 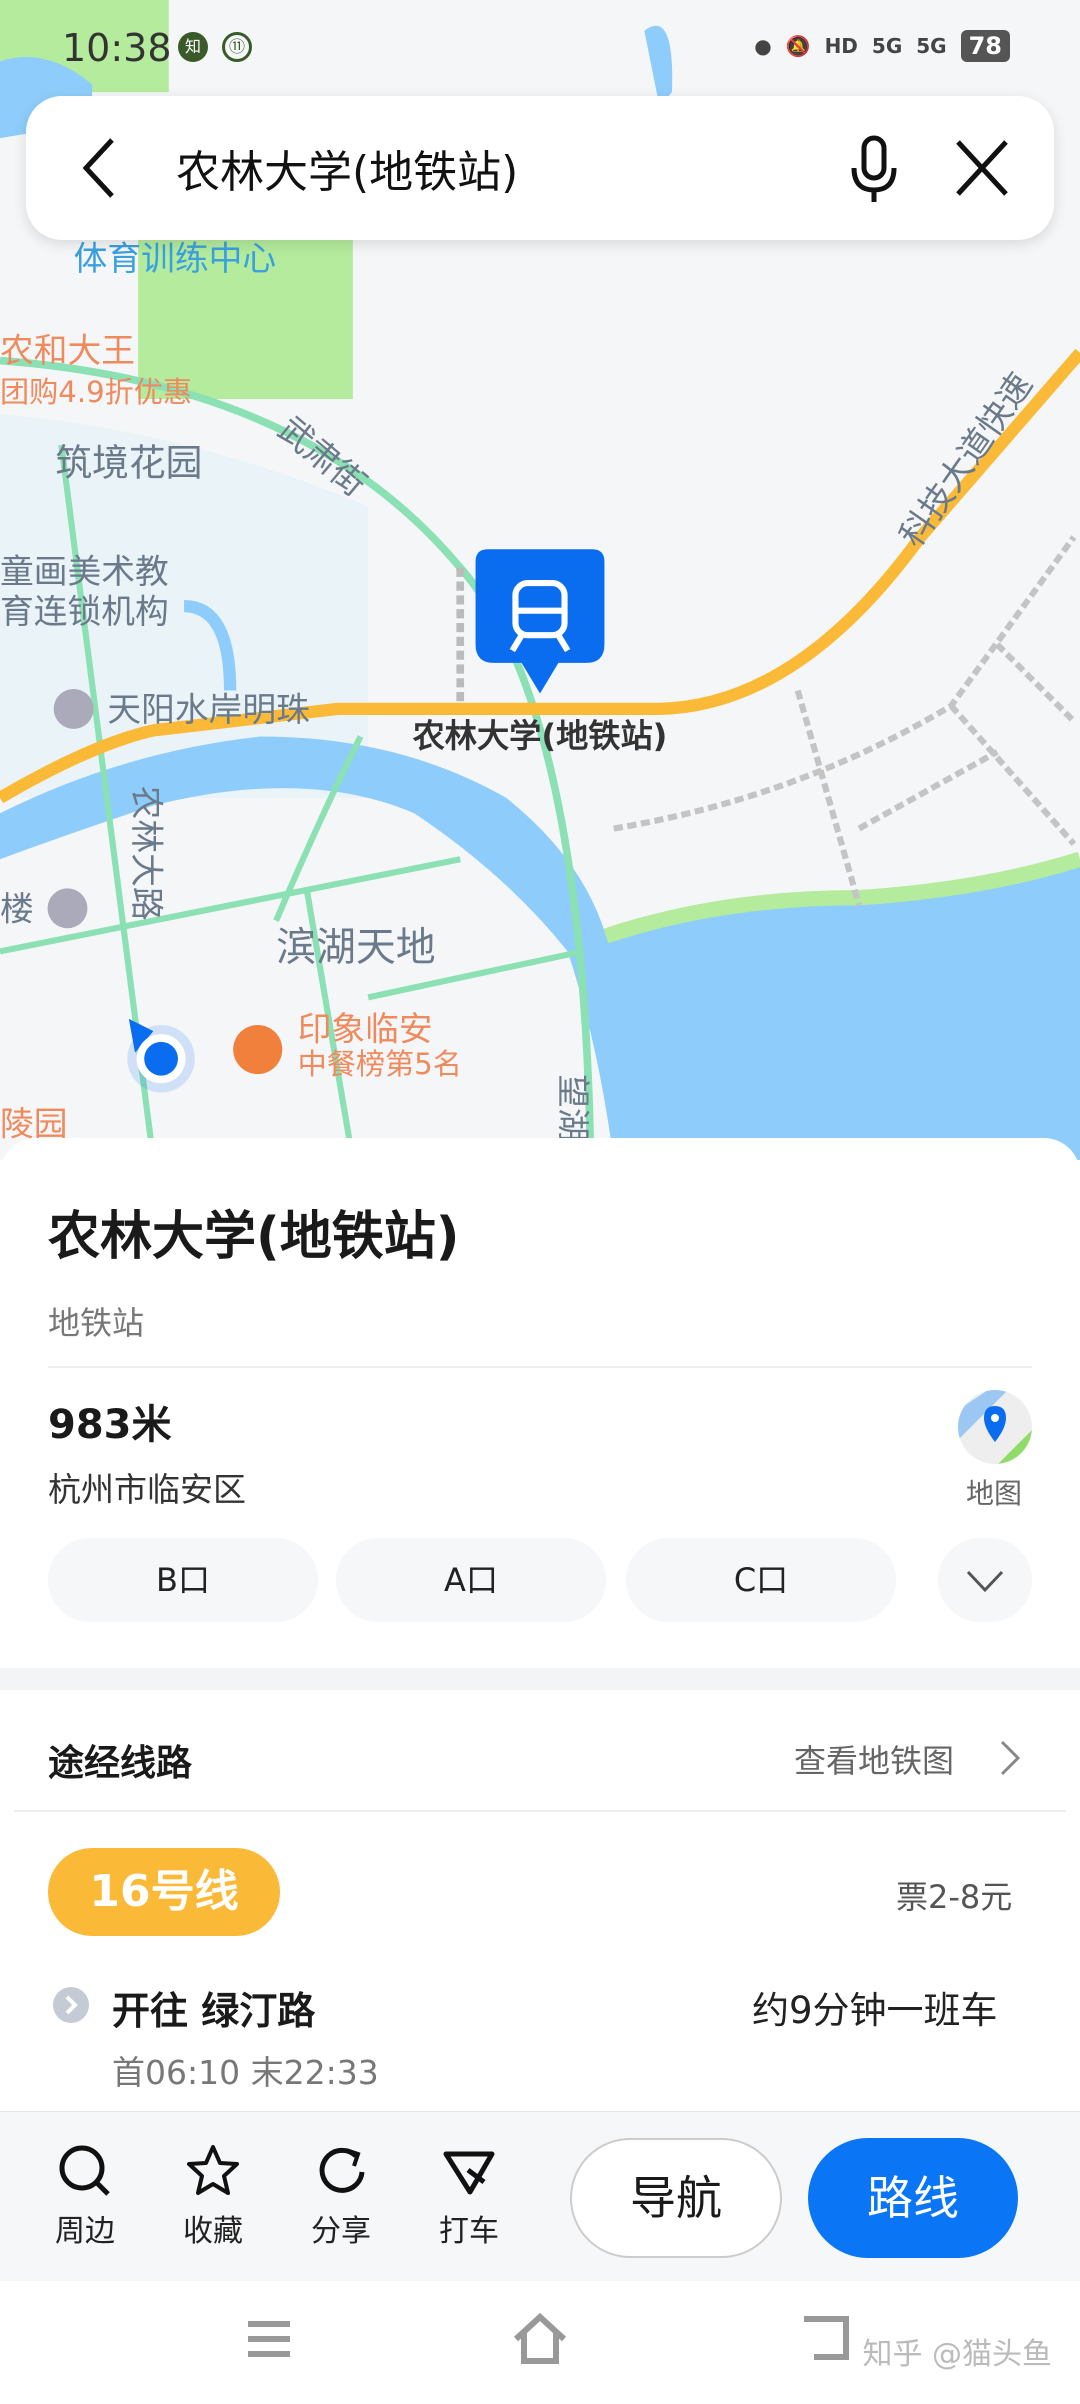 I want to click on search-bar: 农林大学(地铁站), so click(x=540, y=168).